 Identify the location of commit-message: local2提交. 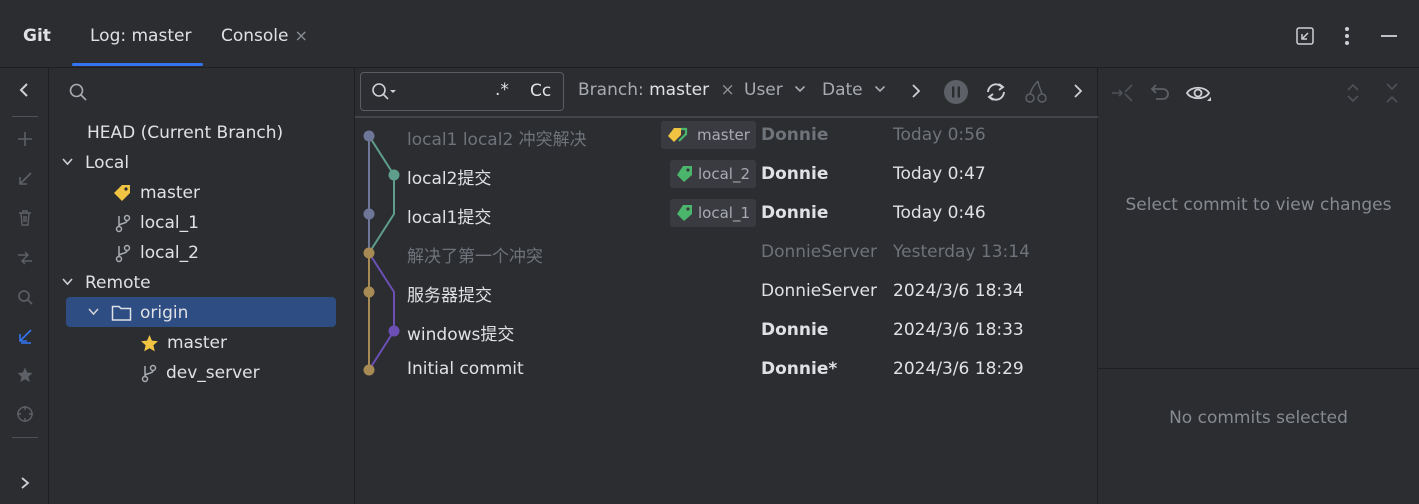
(449, 179).